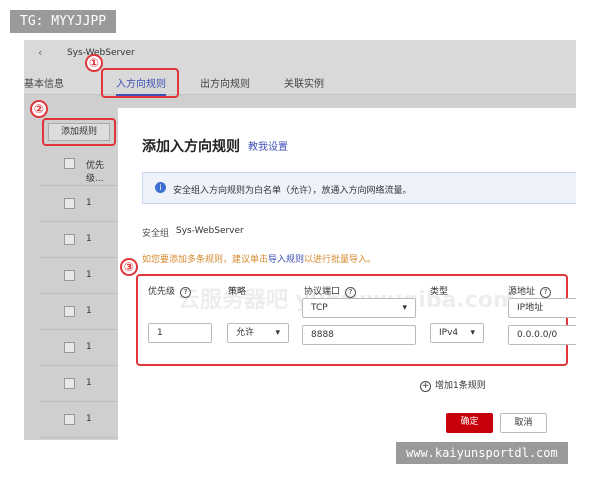 The width and height of the screenshot is (600, 480). Describe the element at coordinates (522, 292) in the screenshot. I see `label: 源地址` at that location.